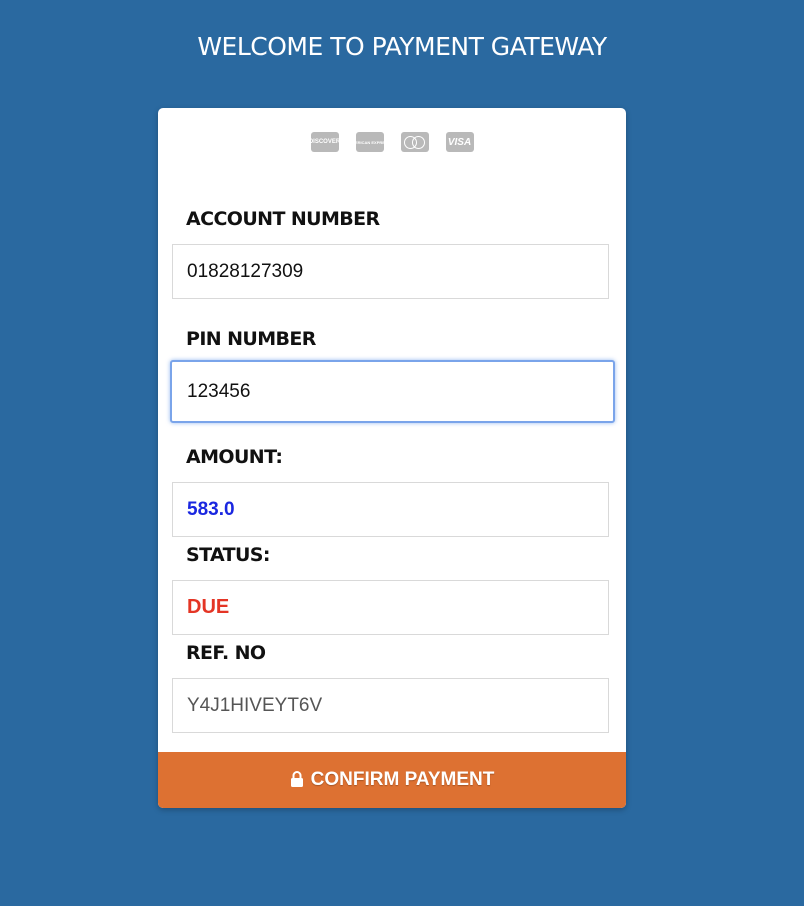  I want to click on account-number-value: 01828127309, so click(245, 271).